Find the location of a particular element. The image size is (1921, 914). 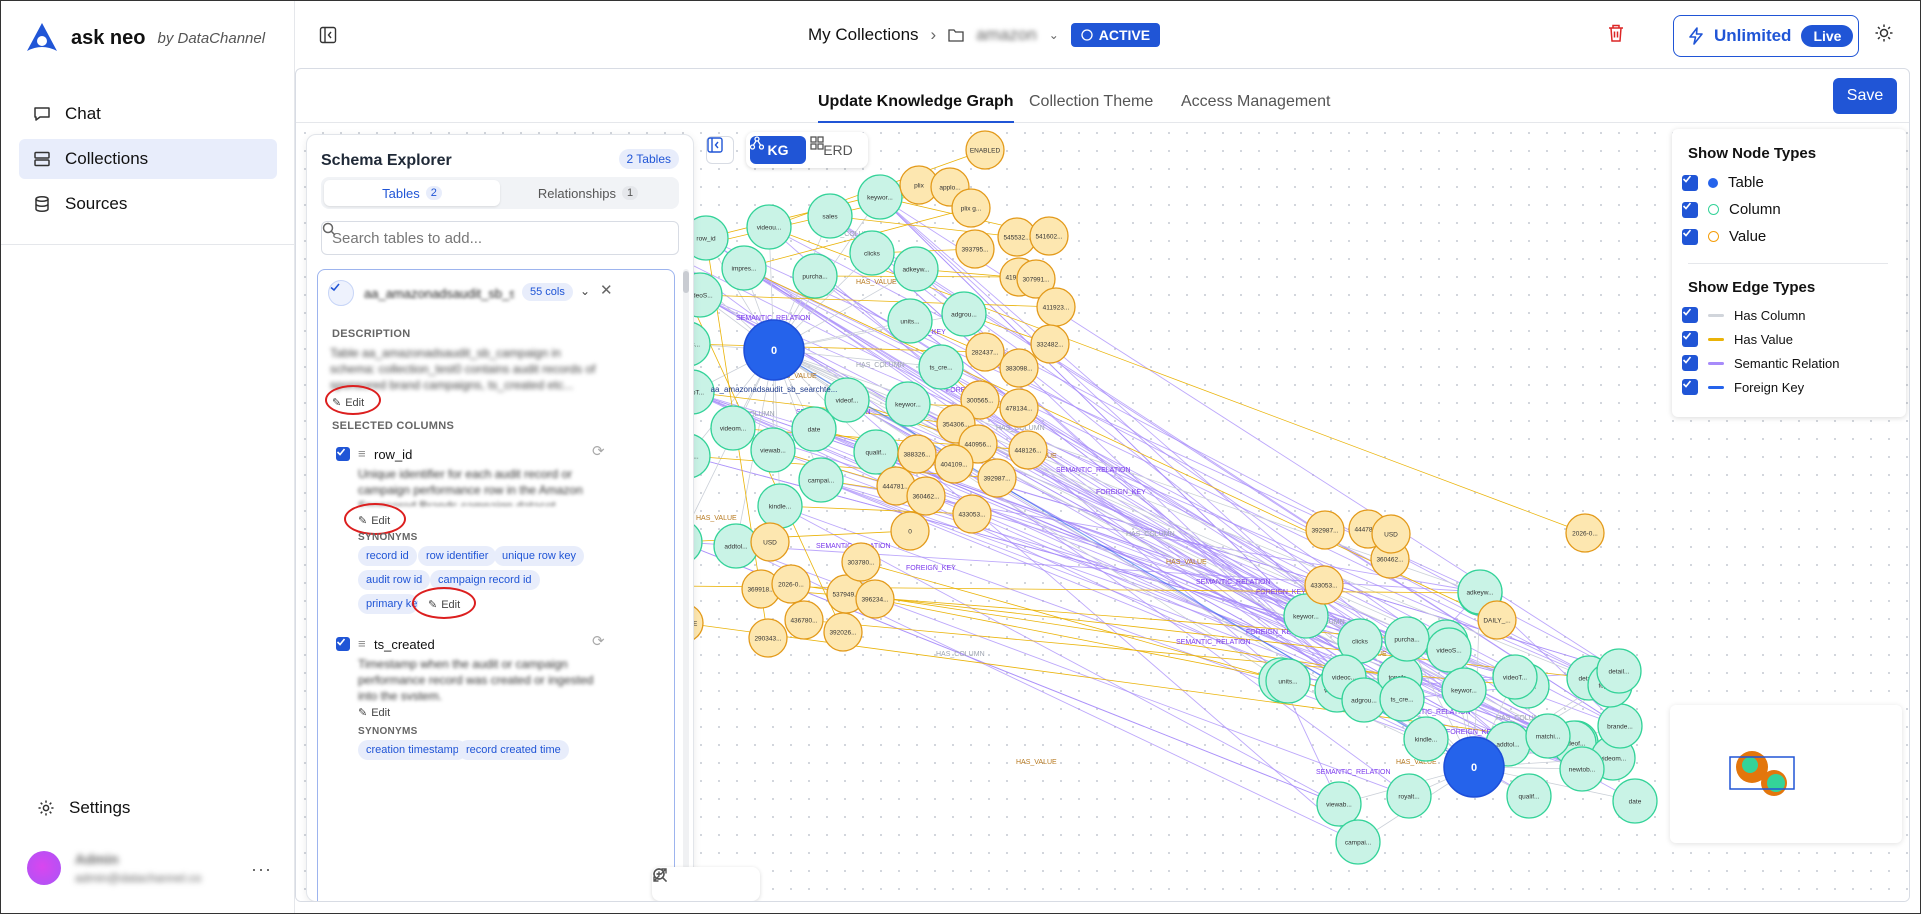

synonym-chip: record created time is located at coordinates (513, 750).